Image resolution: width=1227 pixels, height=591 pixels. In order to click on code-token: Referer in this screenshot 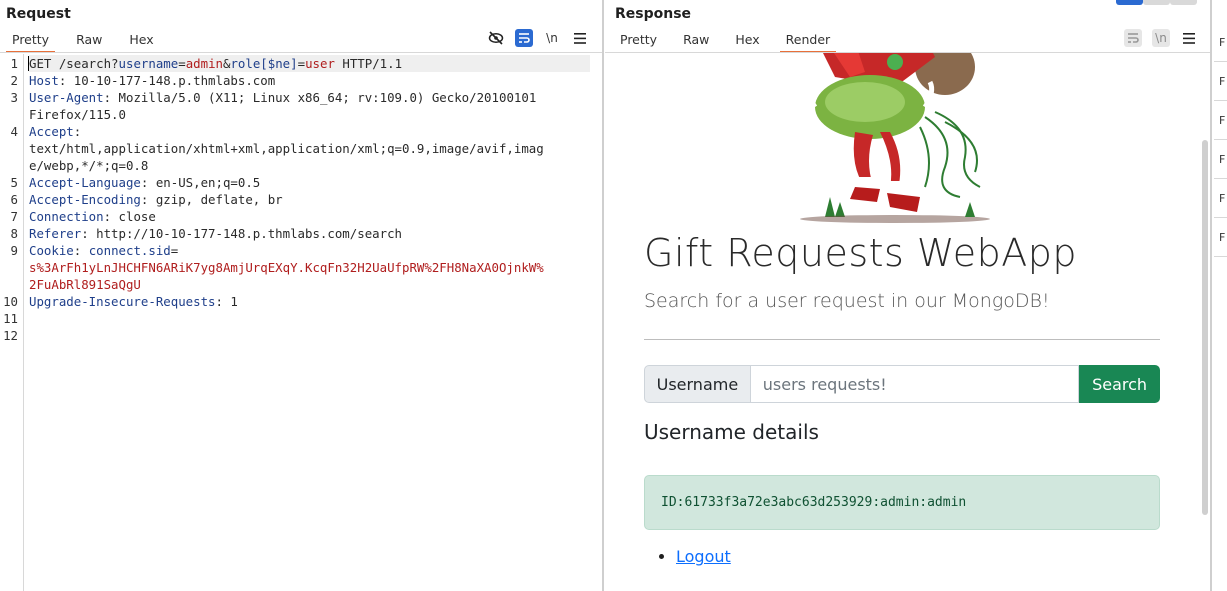, I will do `click(55, 233)`.